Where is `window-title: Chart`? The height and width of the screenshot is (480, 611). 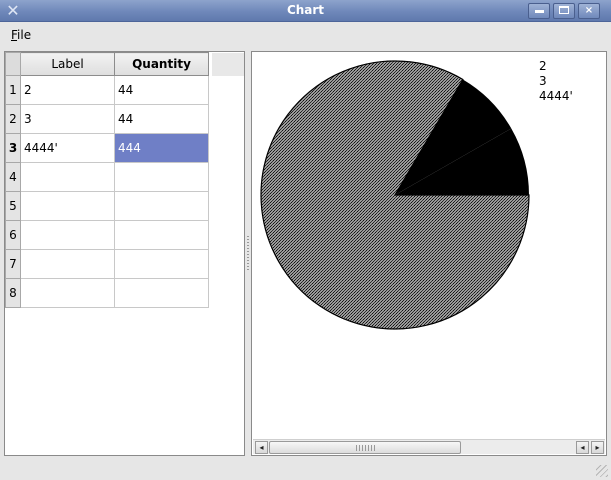
window-title: Chart is located at coordinates (305, 10).